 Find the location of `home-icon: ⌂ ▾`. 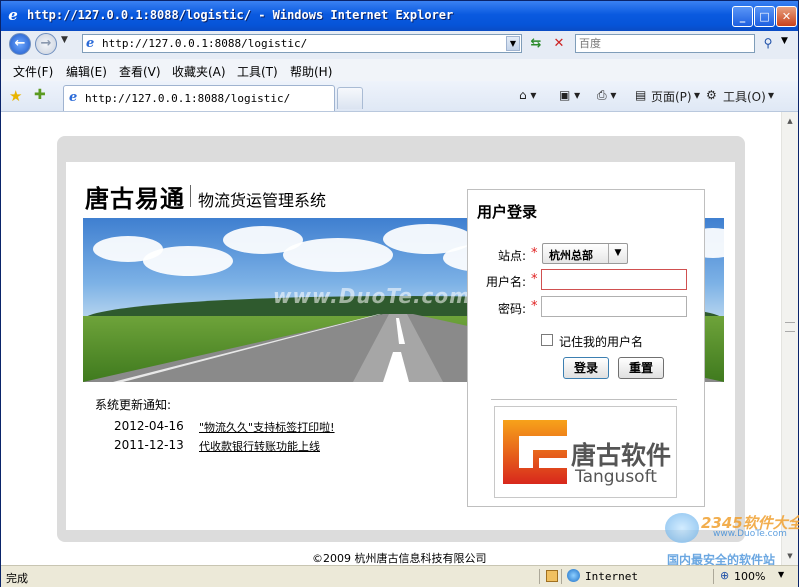

home-icon: ⌂ ▾ is located at coordinates (527, 95).